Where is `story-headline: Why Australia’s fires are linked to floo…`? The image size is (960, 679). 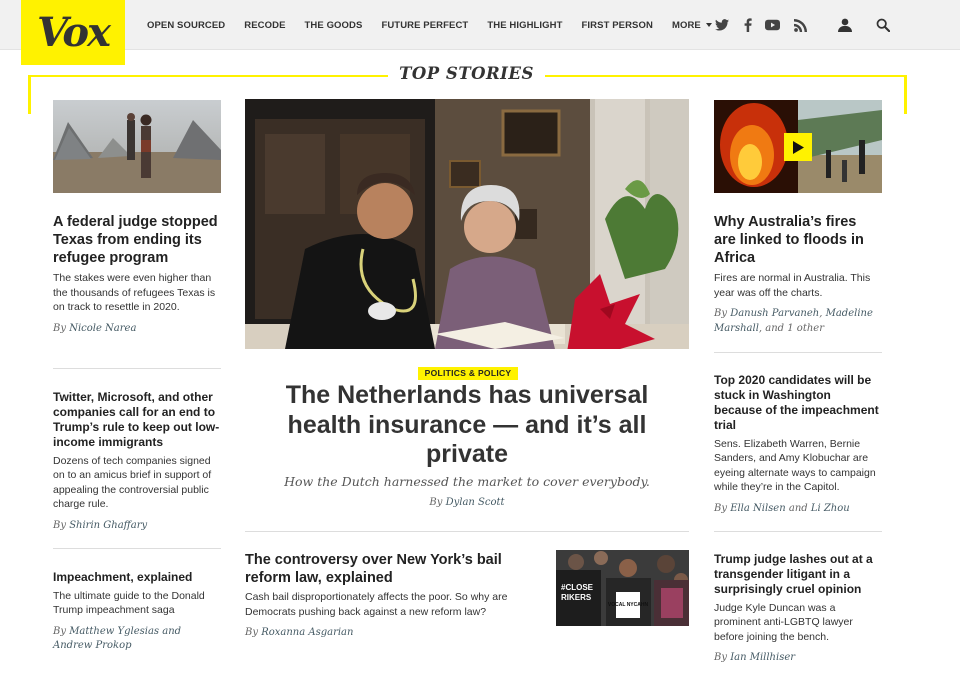 story-headline: Why Australia’s fires are linked to floo… is located at coordinates (798, 240).